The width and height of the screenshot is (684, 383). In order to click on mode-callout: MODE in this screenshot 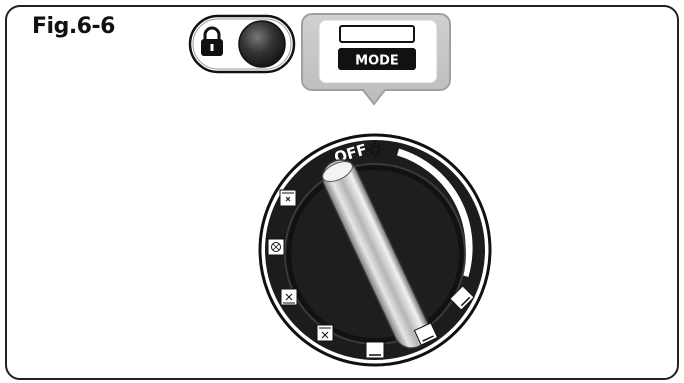, I will do `click(376, 59)`.